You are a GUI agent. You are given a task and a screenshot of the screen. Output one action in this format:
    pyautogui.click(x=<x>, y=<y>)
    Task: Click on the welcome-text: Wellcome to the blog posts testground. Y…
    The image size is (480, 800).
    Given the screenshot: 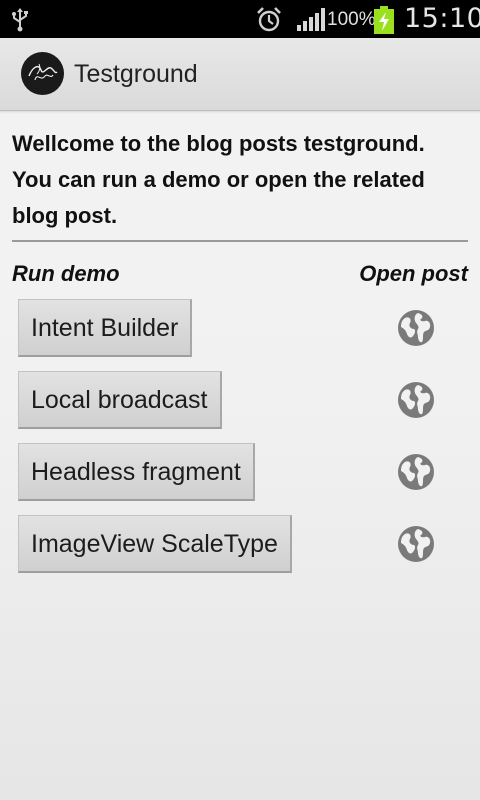 What is the action you would take?
    pyautogui.click(x=218, y=179)
    